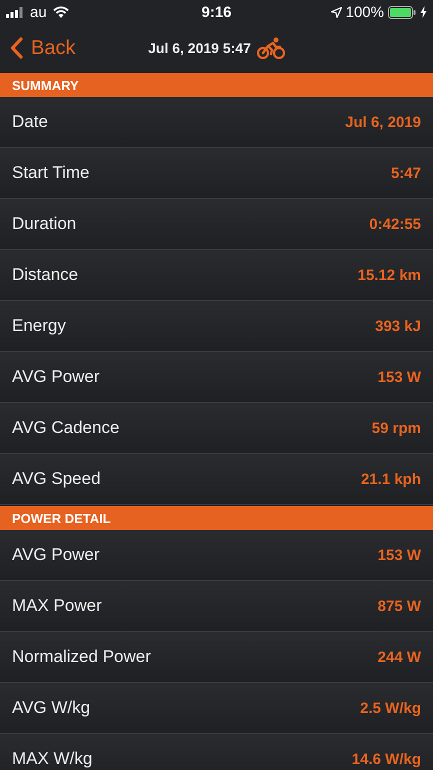  I want to click on row-value: 0:42:55, so click(395, 224).